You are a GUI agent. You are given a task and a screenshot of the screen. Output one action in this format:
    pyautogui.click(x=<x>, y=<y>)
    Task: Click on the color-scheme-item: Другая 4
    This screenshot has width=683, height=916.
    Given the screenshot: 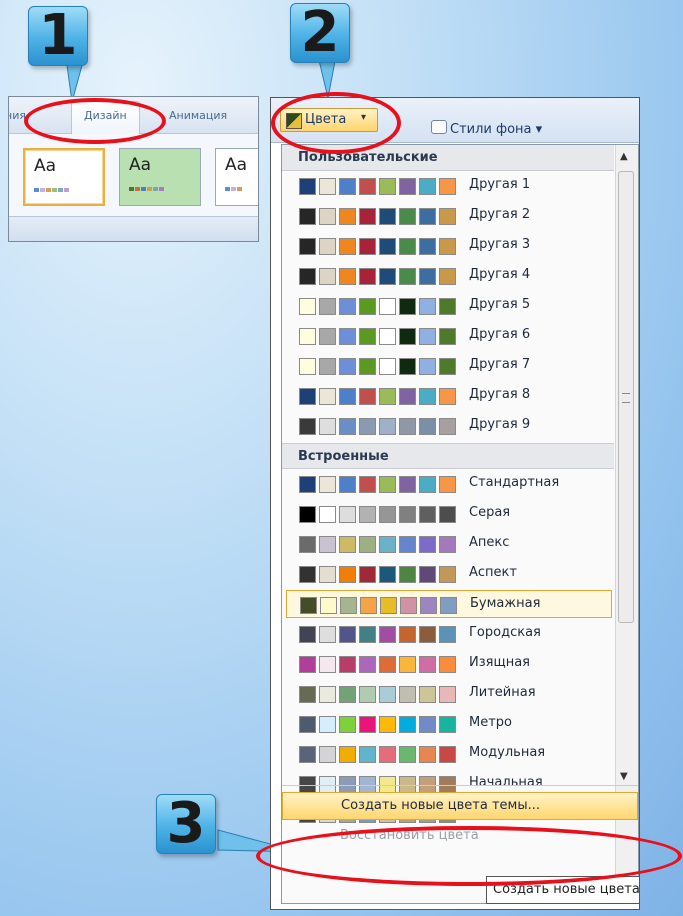 What is the action you would take?
    pyautogui.click(x=449, y=276)
    